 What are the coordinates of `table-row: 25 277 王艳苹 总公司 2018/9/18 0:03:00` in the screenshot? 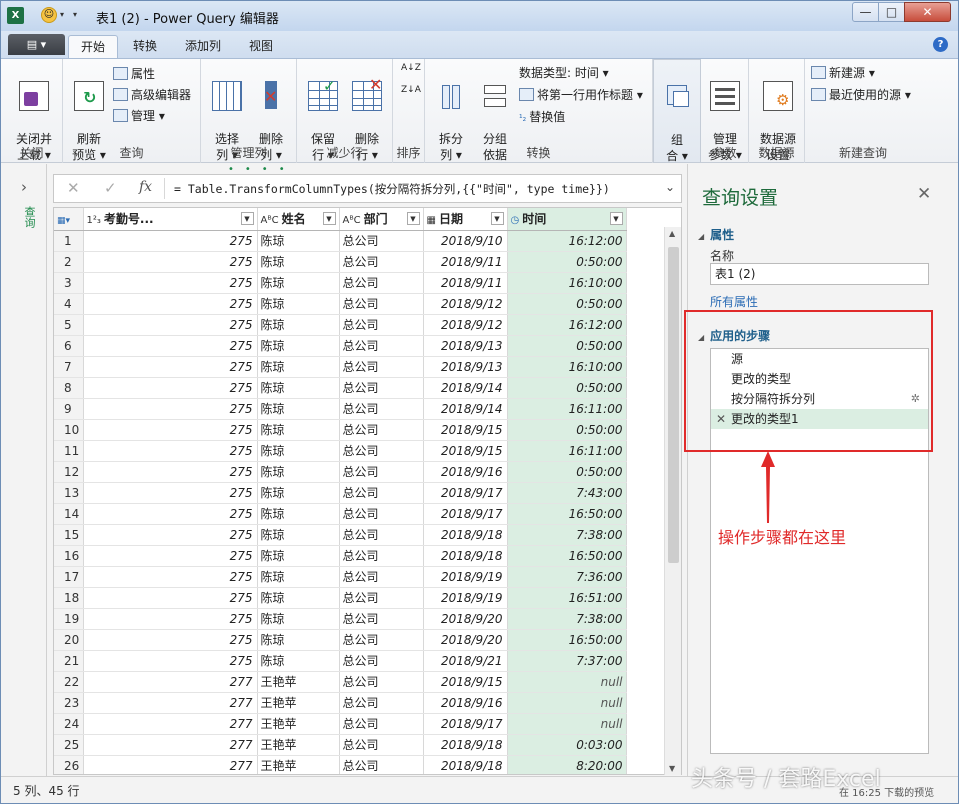 It's located at (340, 745).